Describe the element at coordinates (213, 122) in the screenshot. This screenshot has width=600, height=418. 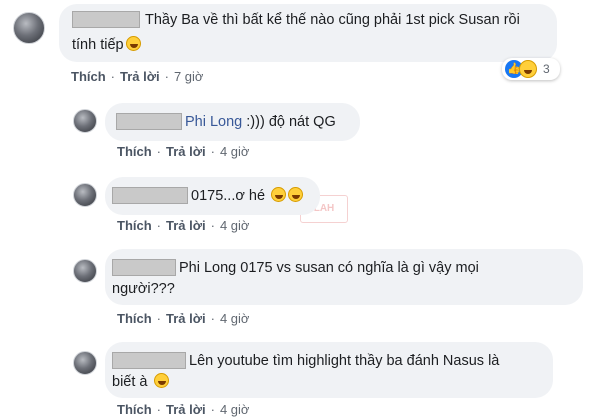
I see `mentioned-user-link: Phi Long` at that location.